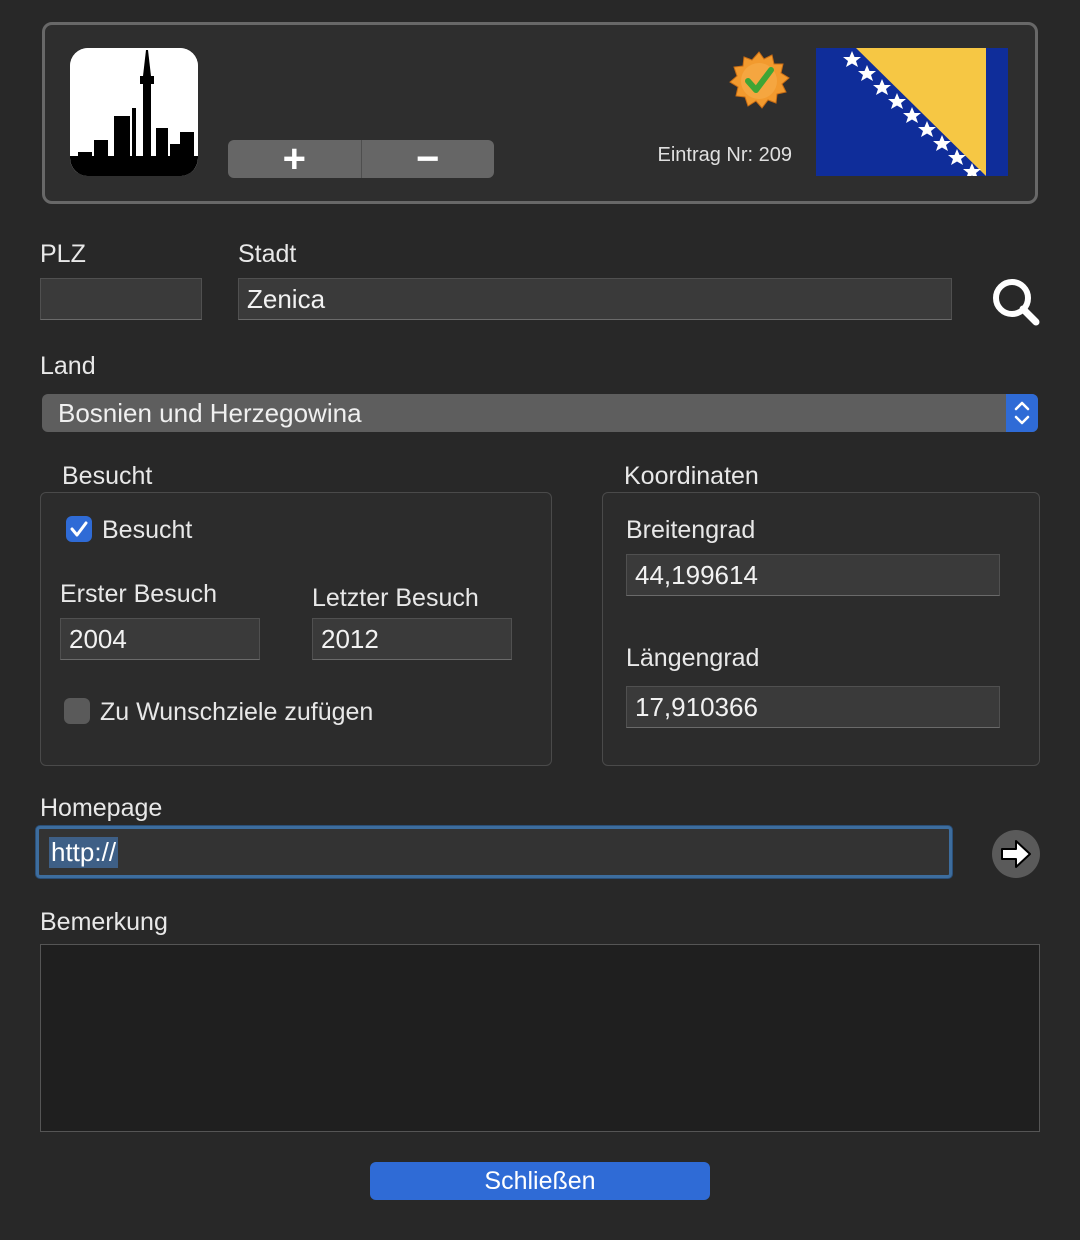 The height and width of the screenshot is (1240, 1080). What do you see at coordinates (912, 113) in the screenshot?
I see `bosnia-flag-icon` at bounding box center [912, 113].